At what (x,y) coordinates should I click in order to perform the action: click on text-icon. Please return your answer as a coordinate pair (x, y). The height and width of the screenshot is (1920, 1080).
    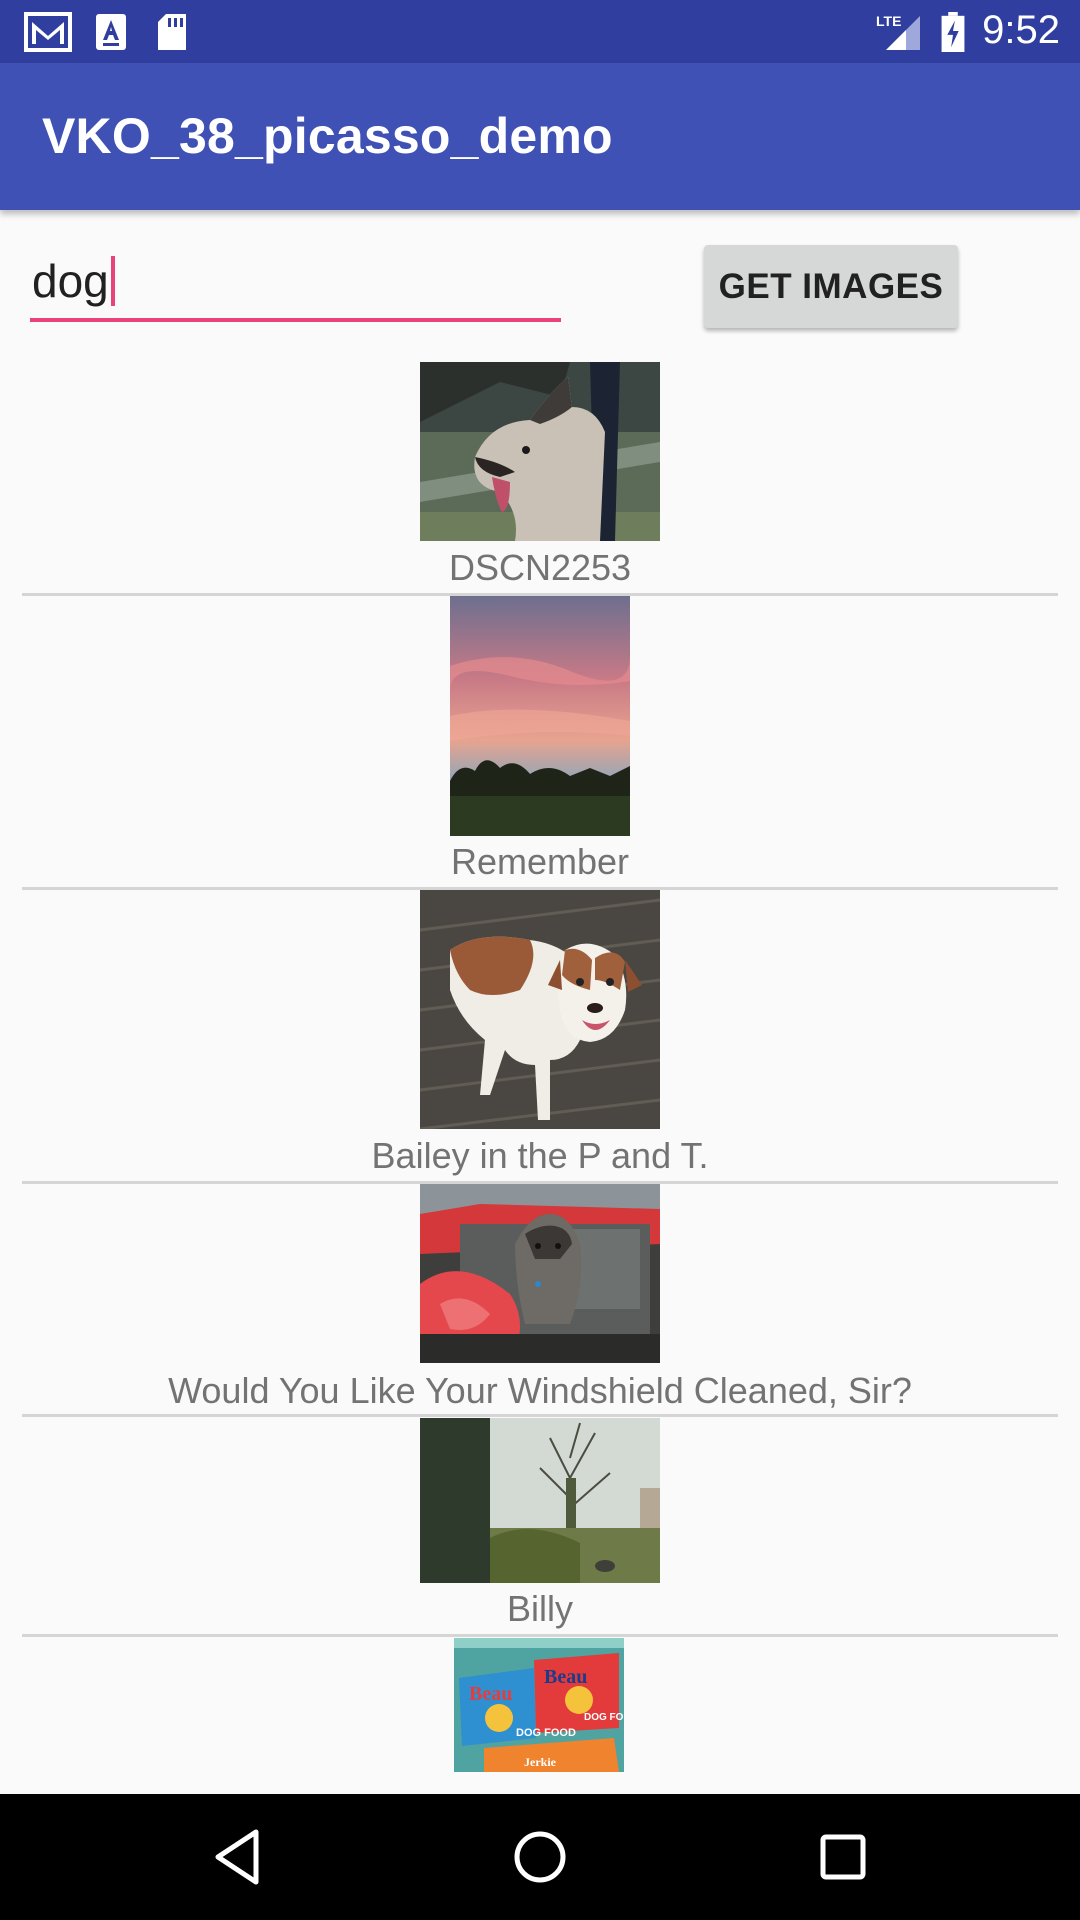
    Looking at the image, I should click on (111, 32).